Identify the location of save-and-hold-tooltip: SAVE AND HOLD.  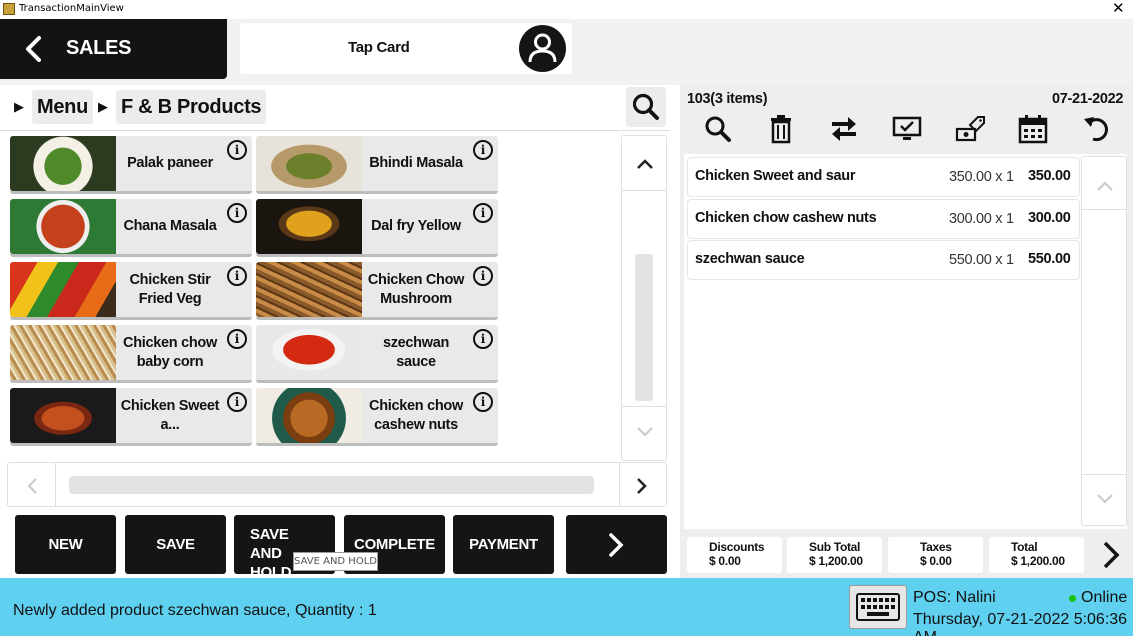
(335, 561).